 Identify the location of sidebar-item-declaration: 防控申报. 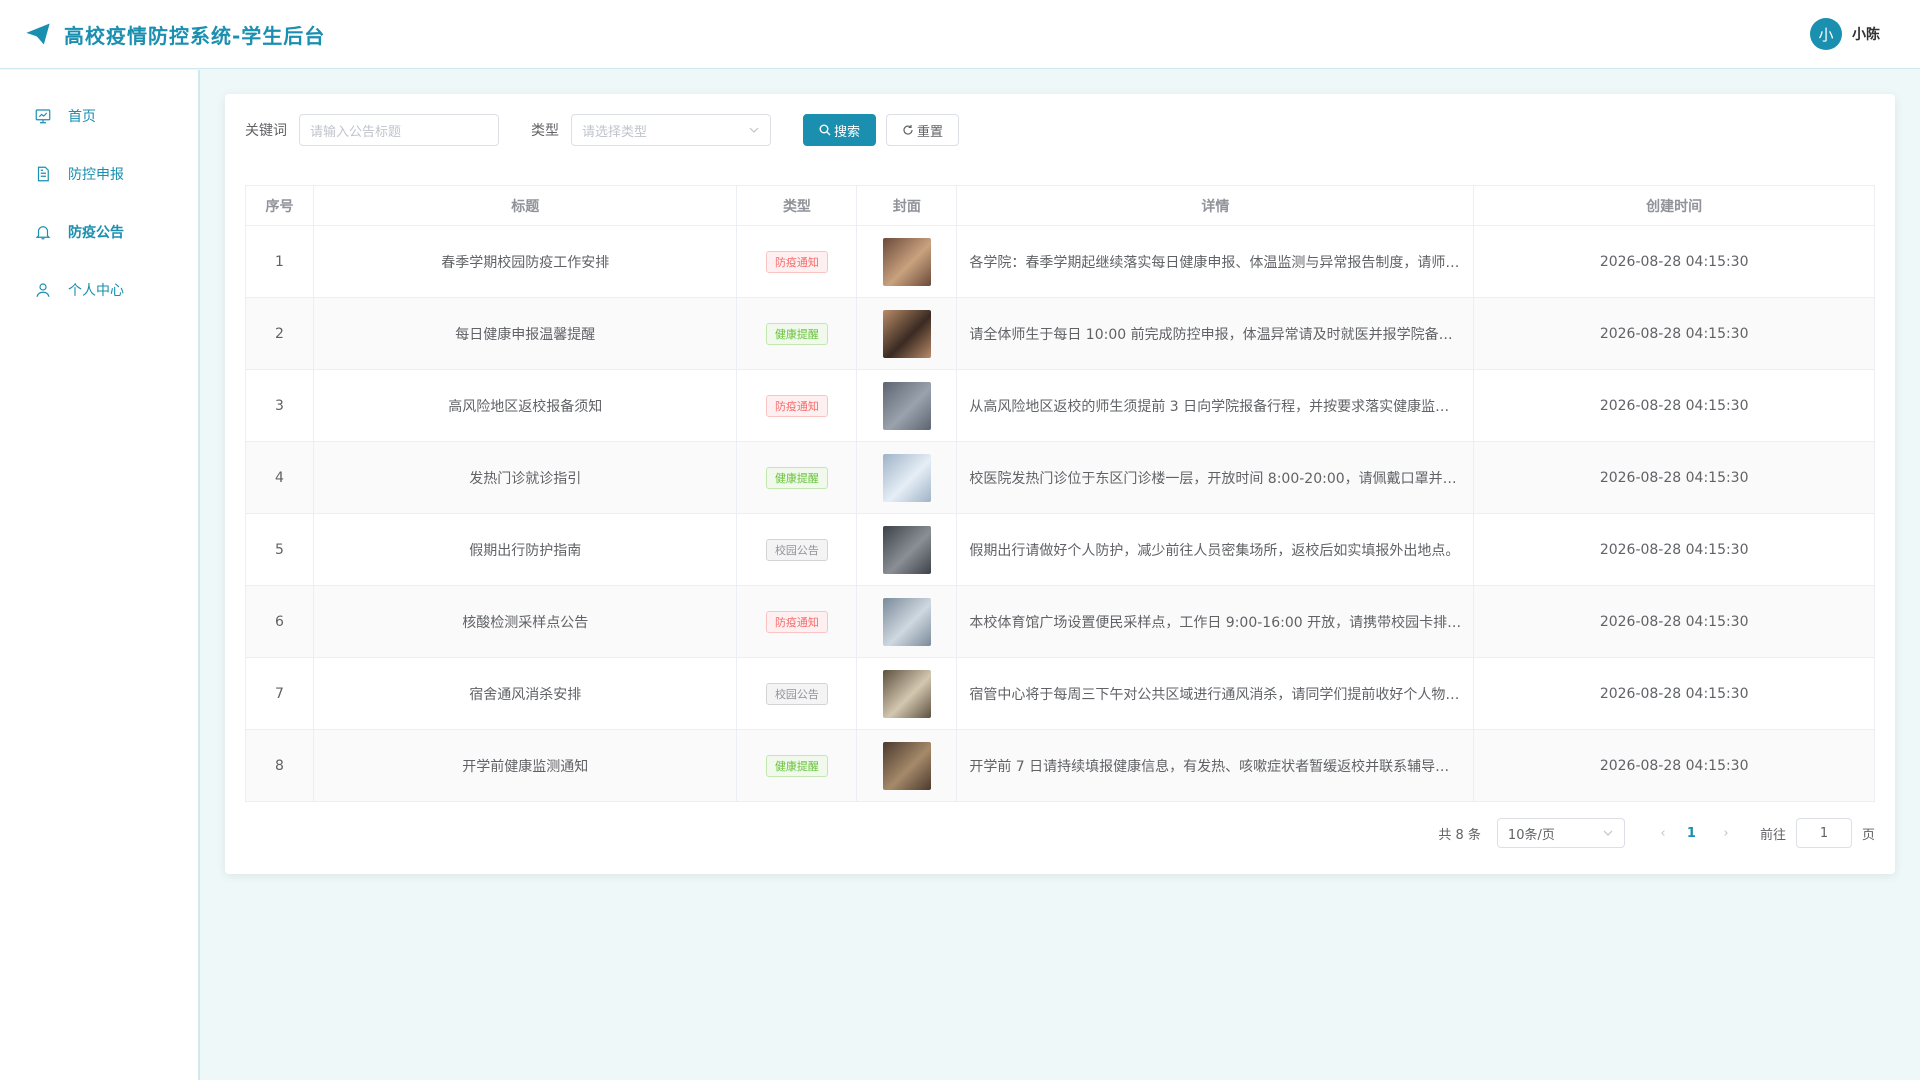
(99, 174).